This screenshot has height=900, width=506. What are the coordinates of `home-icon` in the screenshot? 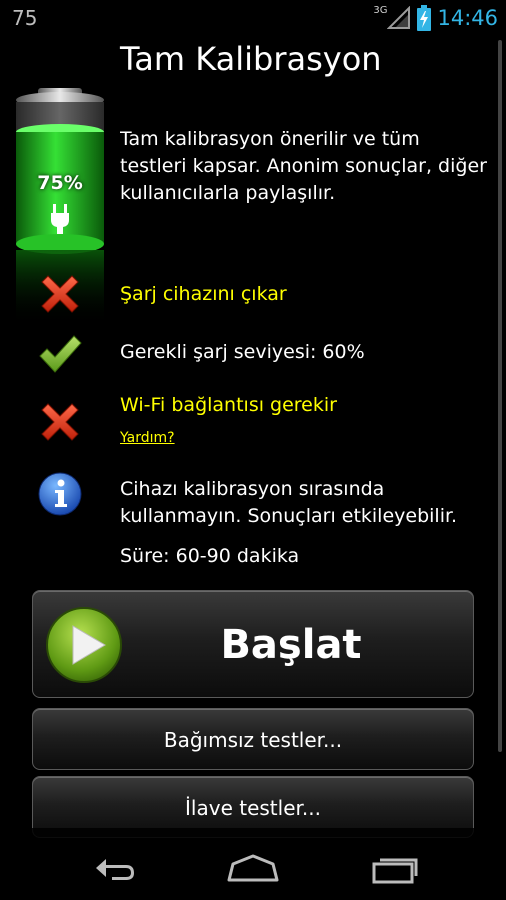 It's located at (253, 868).